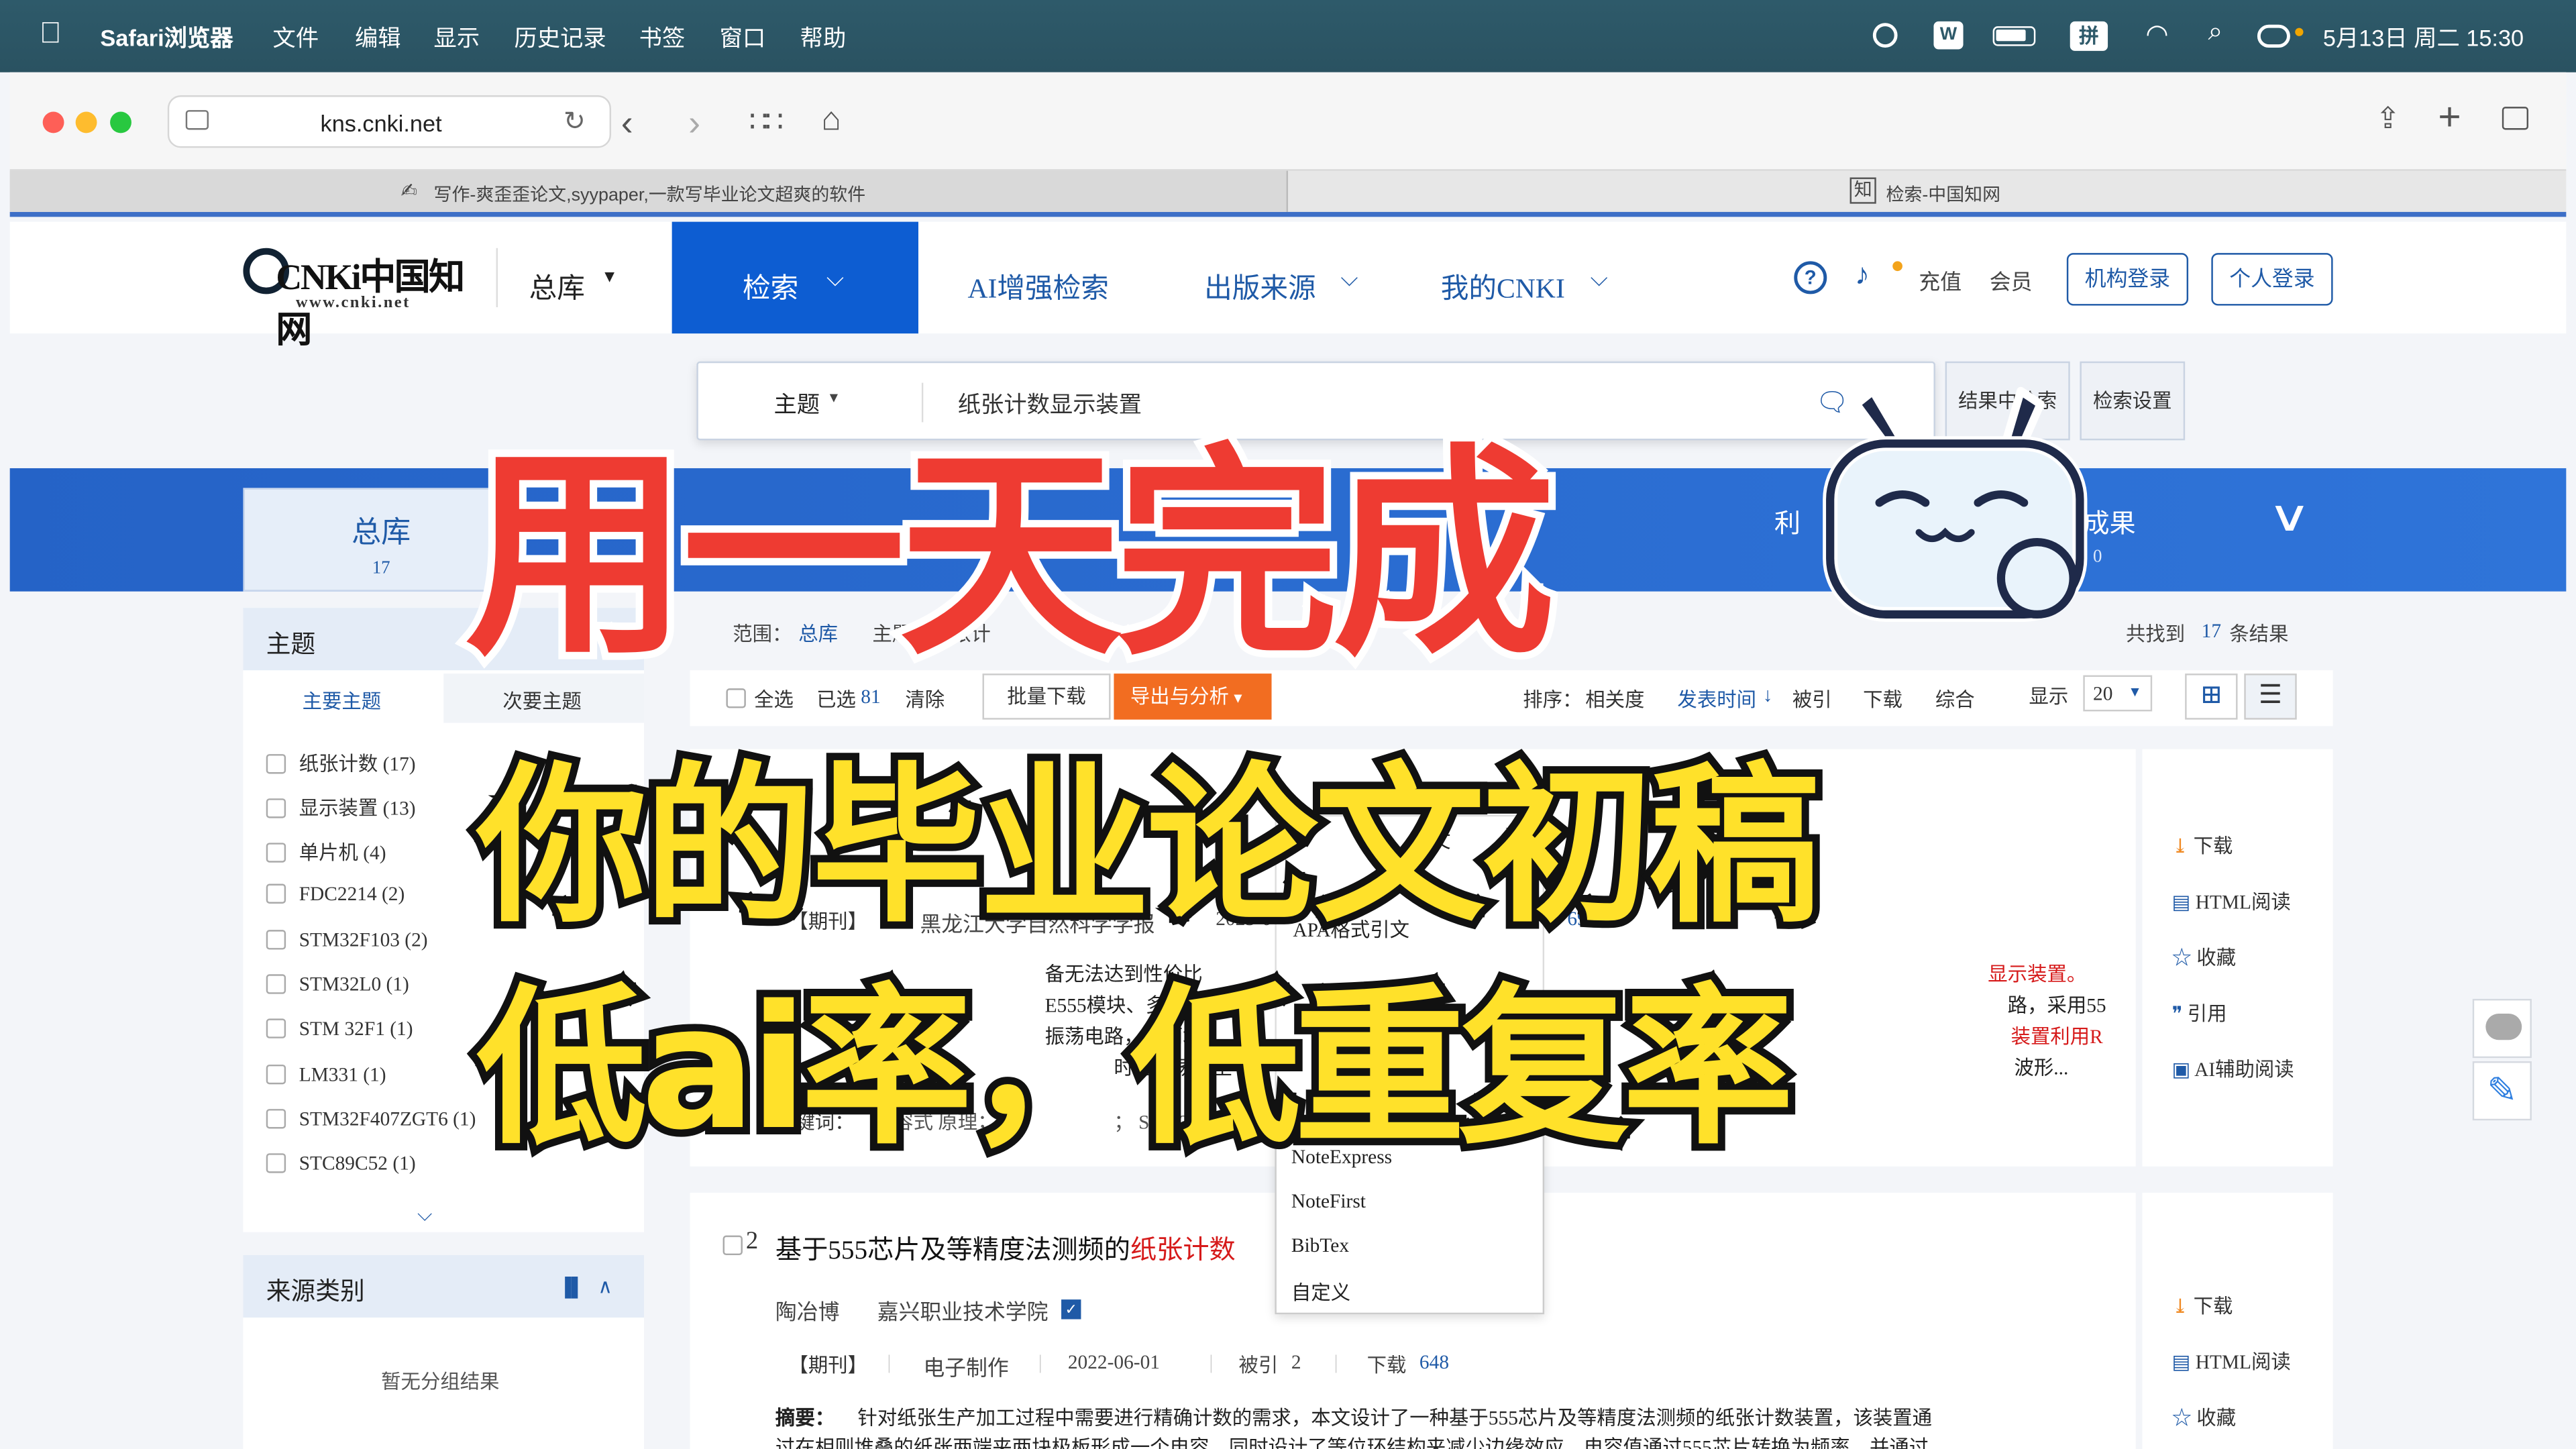 The width and height of the screenshot is (2576, 1449). I want to click on menu-help: 帮助, so click(823, 37).